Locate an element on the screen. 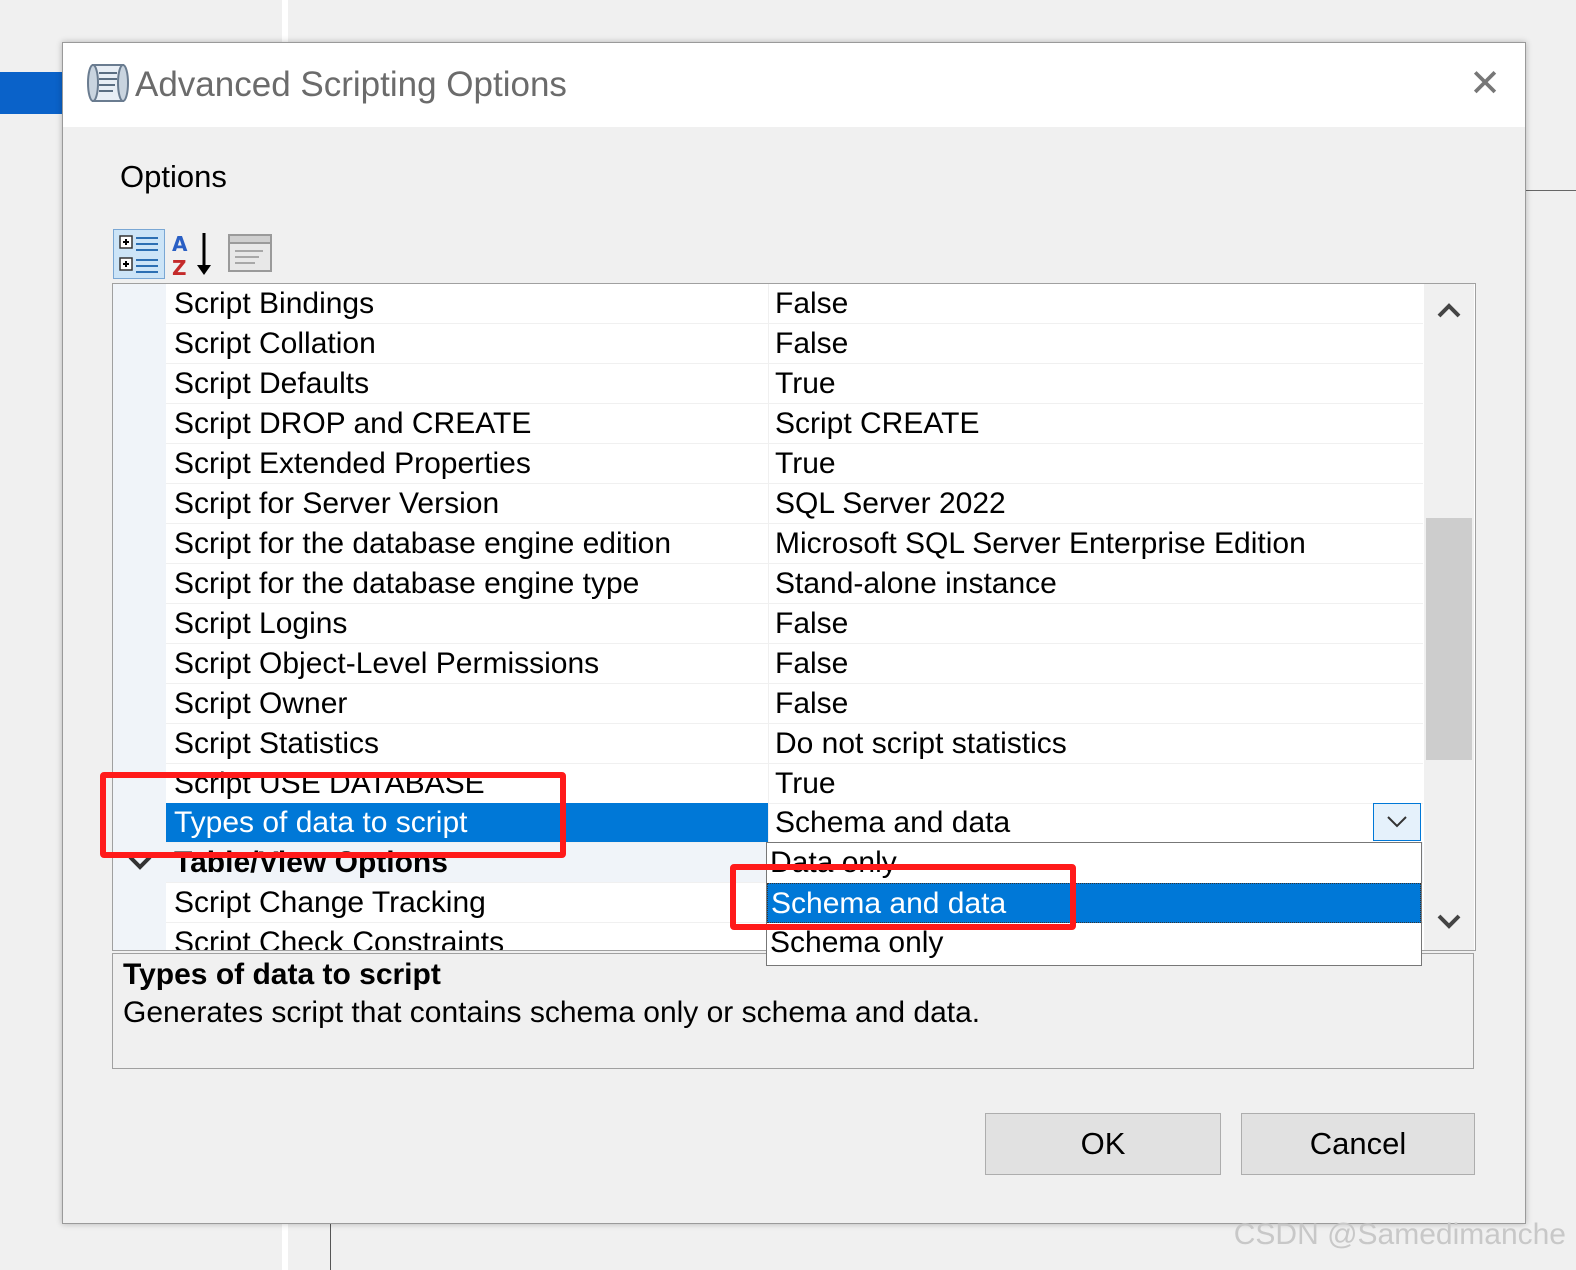 The image size is (1576, 1270). alphabetical-sort-icon: A Z is located at coordinates (191, 256).